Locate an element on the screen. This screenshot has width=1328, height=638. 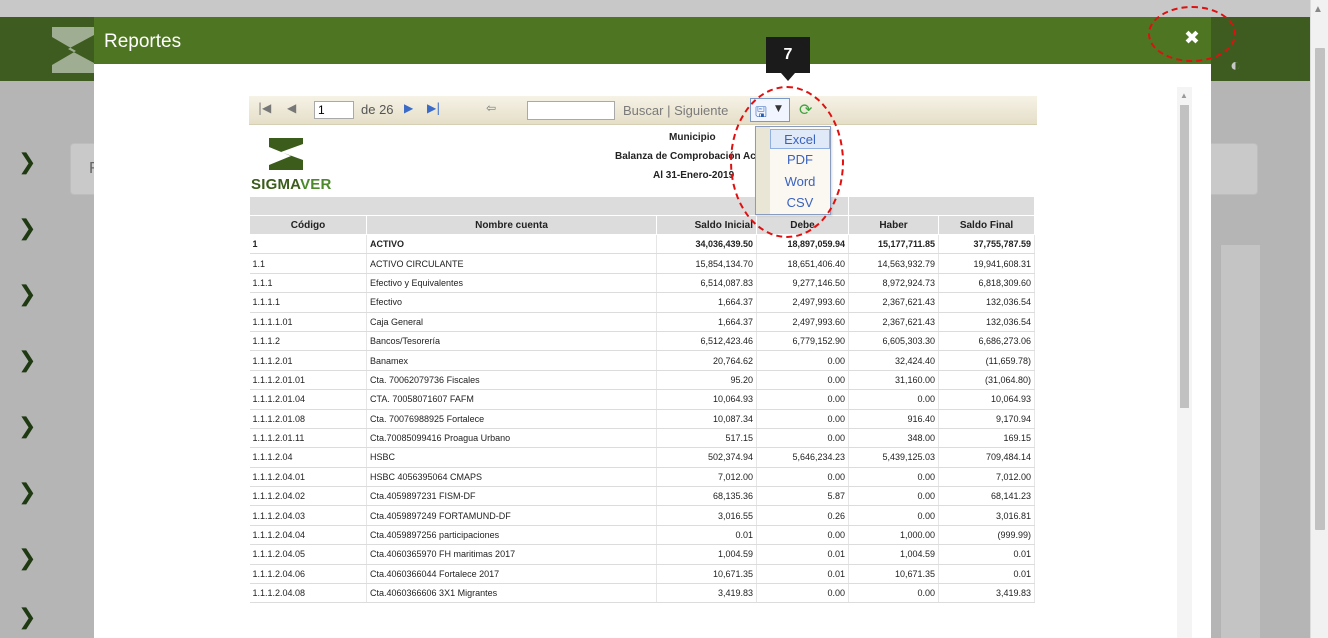
table-cell: (999.99) is located at coordinates (986, 535).